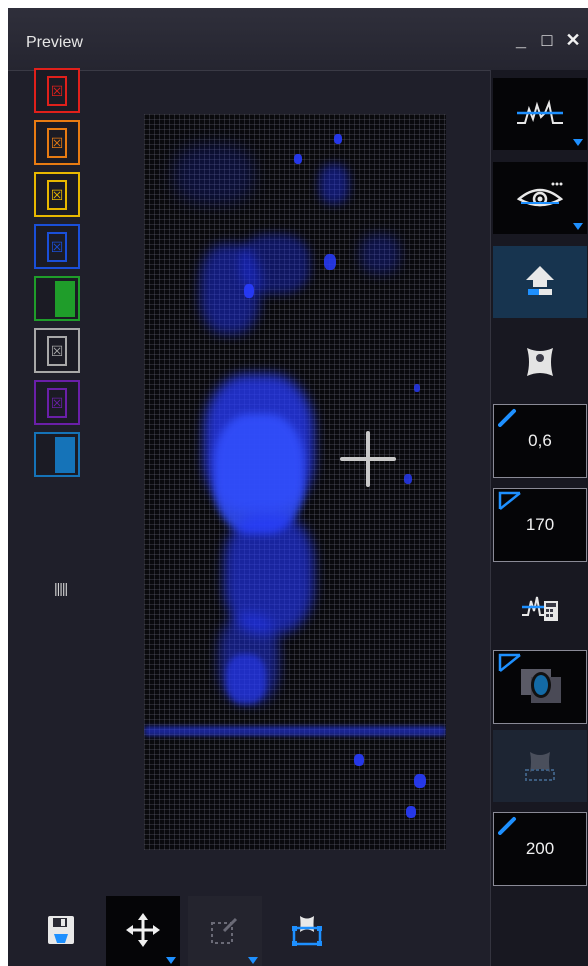 Image resolution: width=588 pixels, height=966 pixels. I want to click on window-controls: _ □ ✕, so click(547, 40).